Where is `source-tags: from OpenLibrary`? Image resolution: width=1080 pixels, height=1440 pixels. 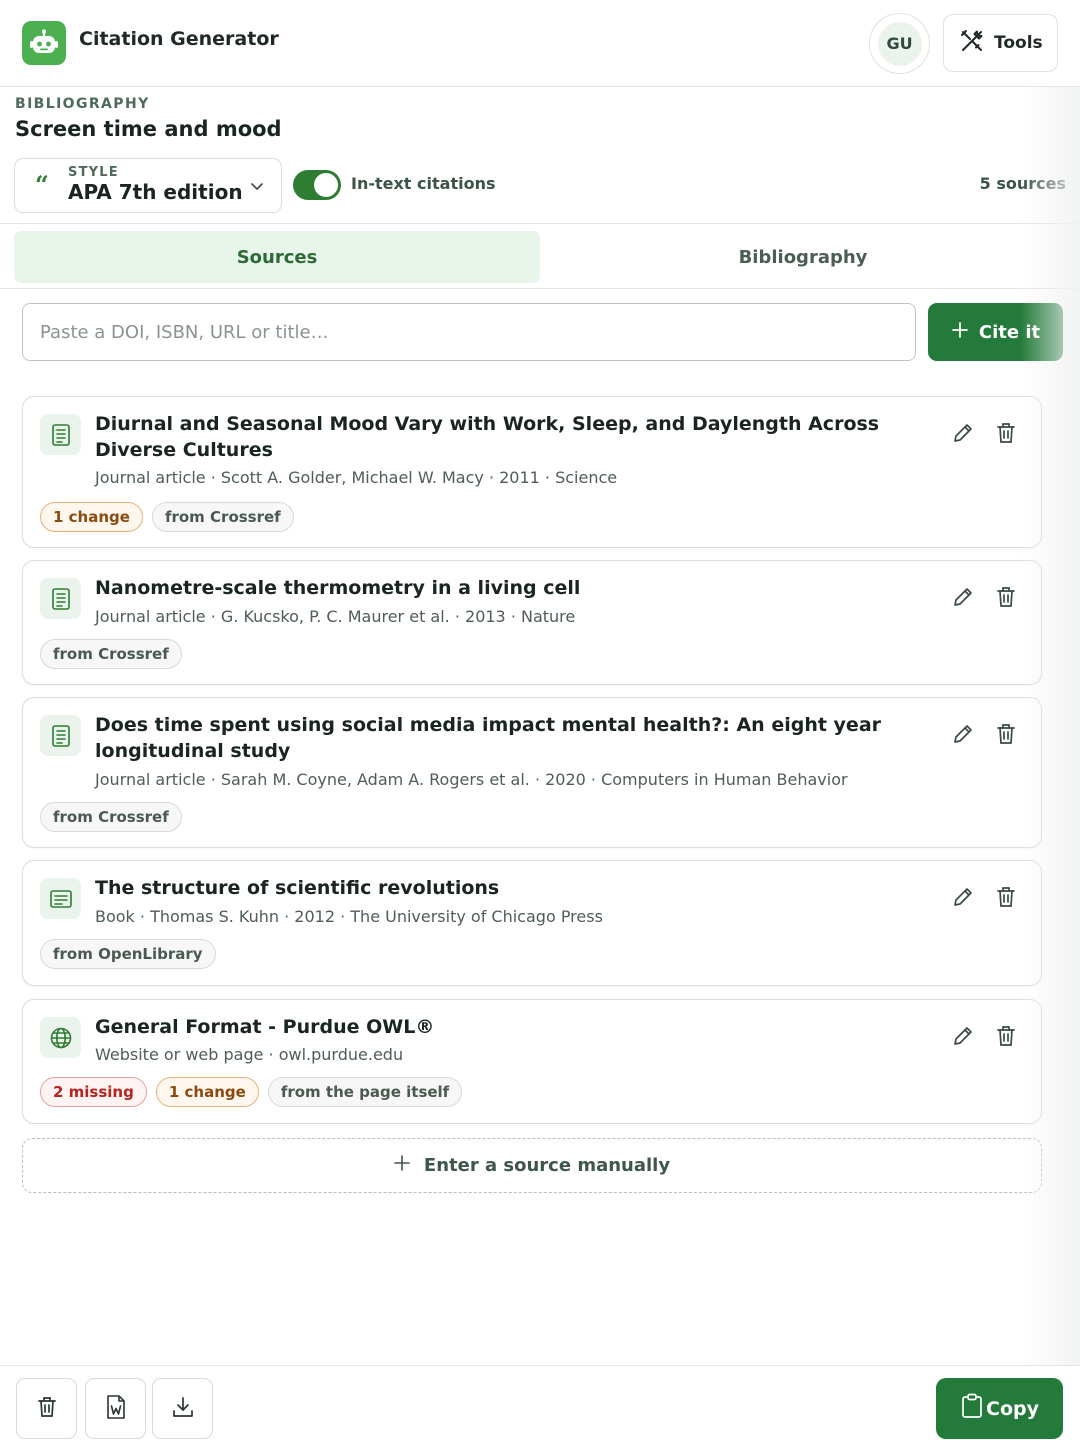
source-tags: from OpenLibrary is located at coordinates (128, 954).